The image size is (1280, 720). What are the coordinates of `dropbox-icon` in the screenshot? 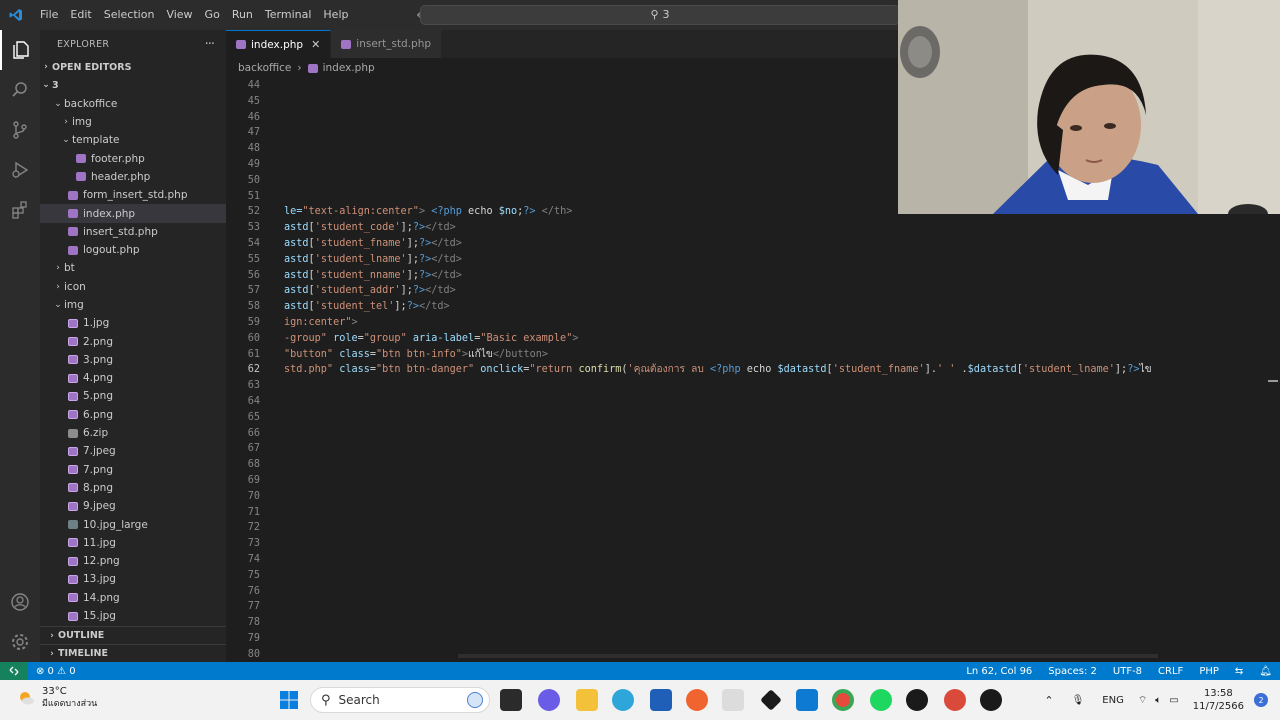 It's located at (771, 700).